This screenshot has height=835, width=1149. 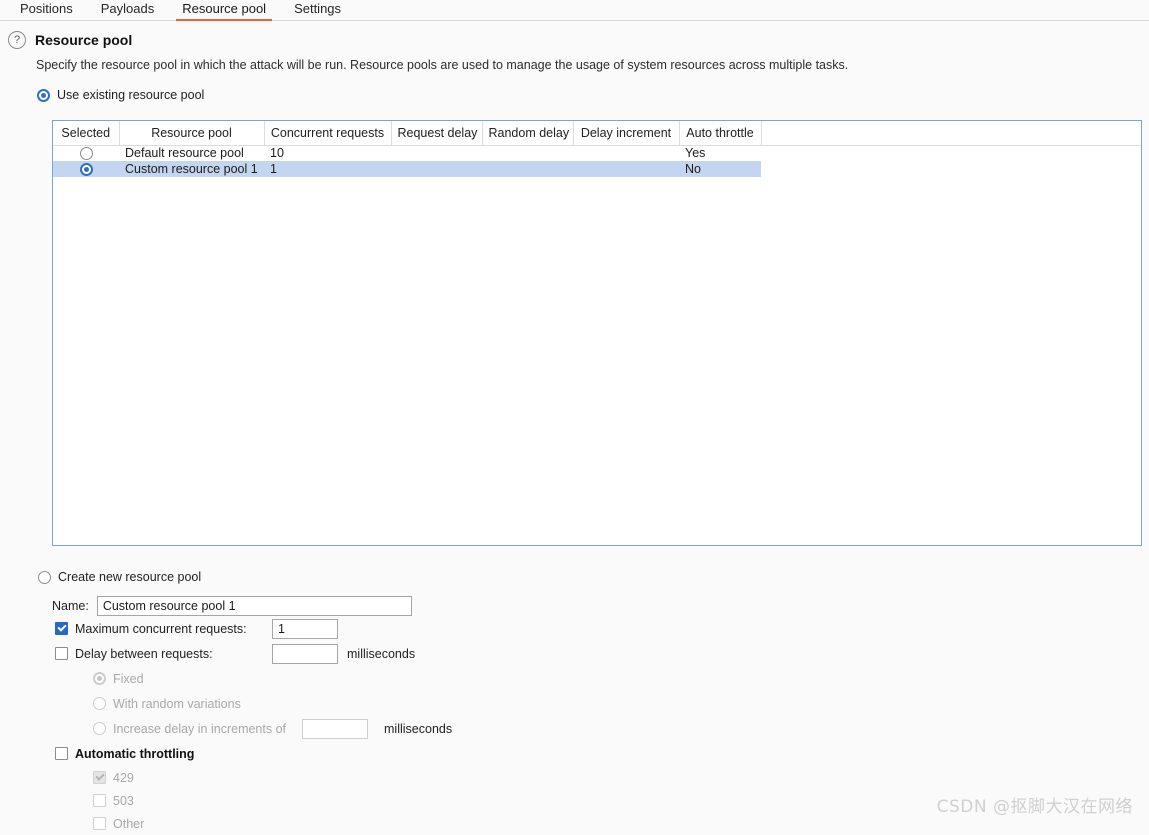 What do you see at coordinates (61, 653) in the screenshot?
I see `delay-between-checkbox` at bounding box center [61, 653].